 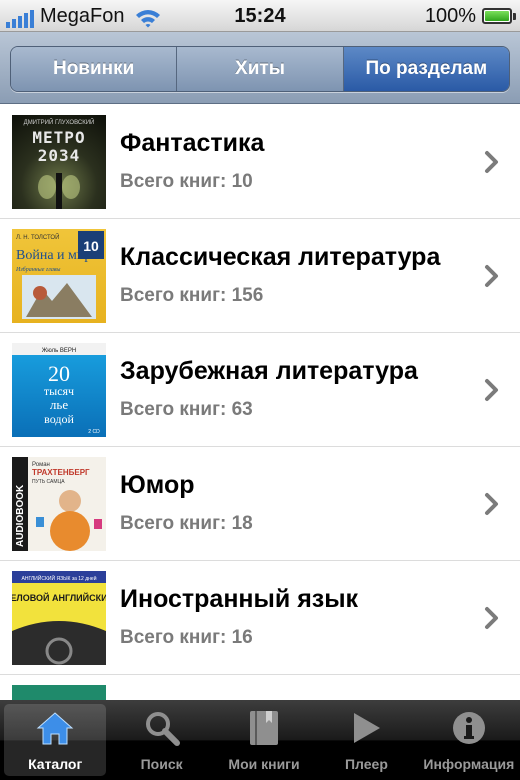 I want to click on svg-text: 20, so click(x=59, y=373).